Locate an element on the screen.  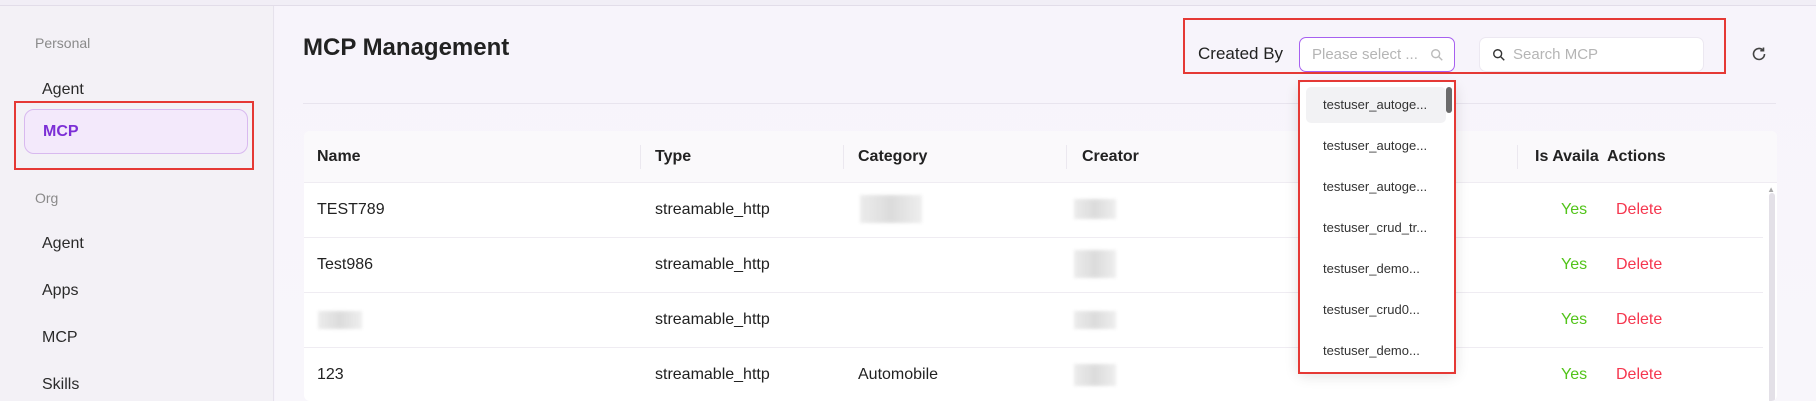
column-header-actions: Actions is located at coordinates (1636, 156).